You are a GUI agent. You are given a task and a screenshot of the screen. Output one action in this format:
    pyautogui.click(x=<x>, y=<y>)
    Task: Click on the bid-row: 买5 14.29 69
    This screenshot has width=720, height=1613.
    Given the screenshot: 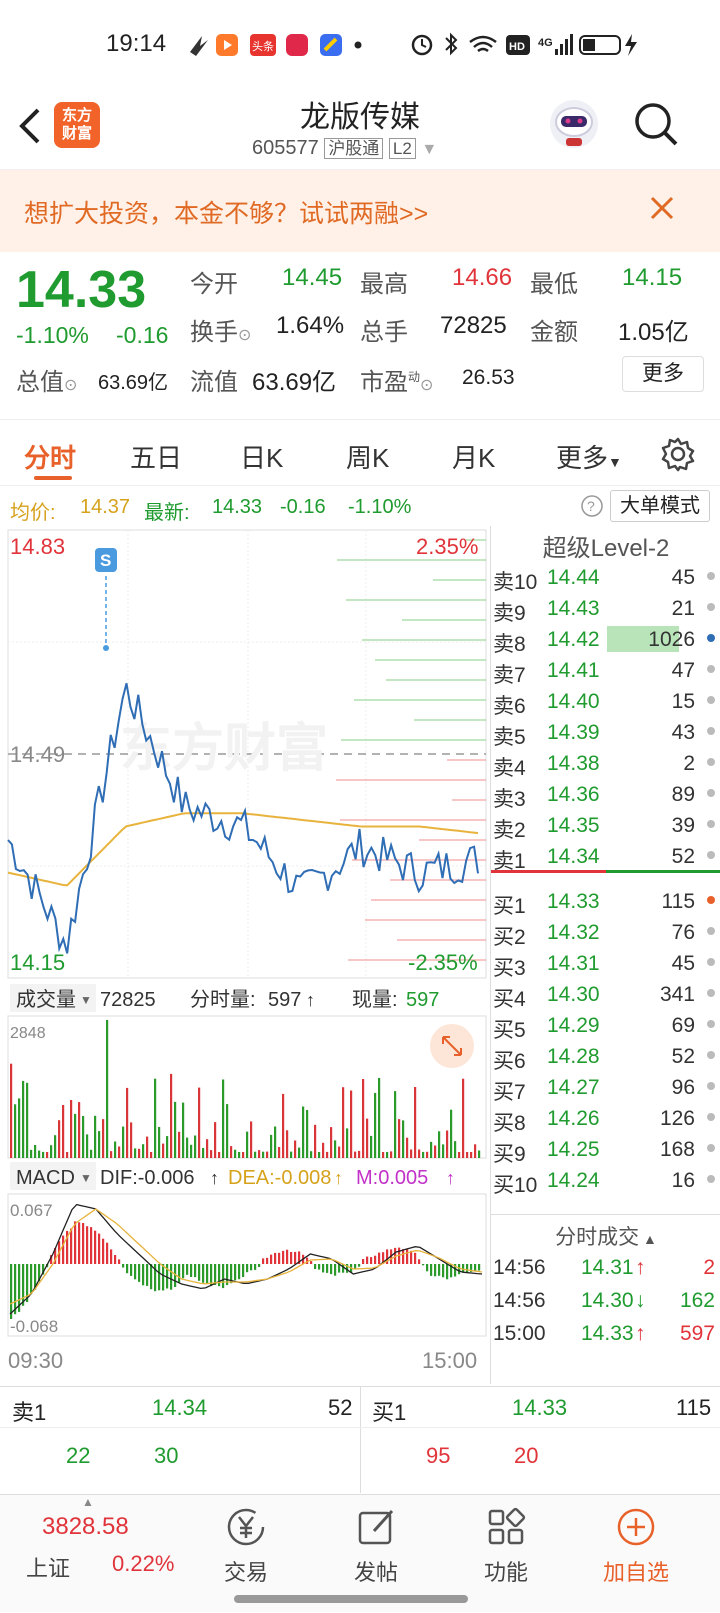 What is the action you would take?
    pyautogui.click(x=605, y=1026)
    